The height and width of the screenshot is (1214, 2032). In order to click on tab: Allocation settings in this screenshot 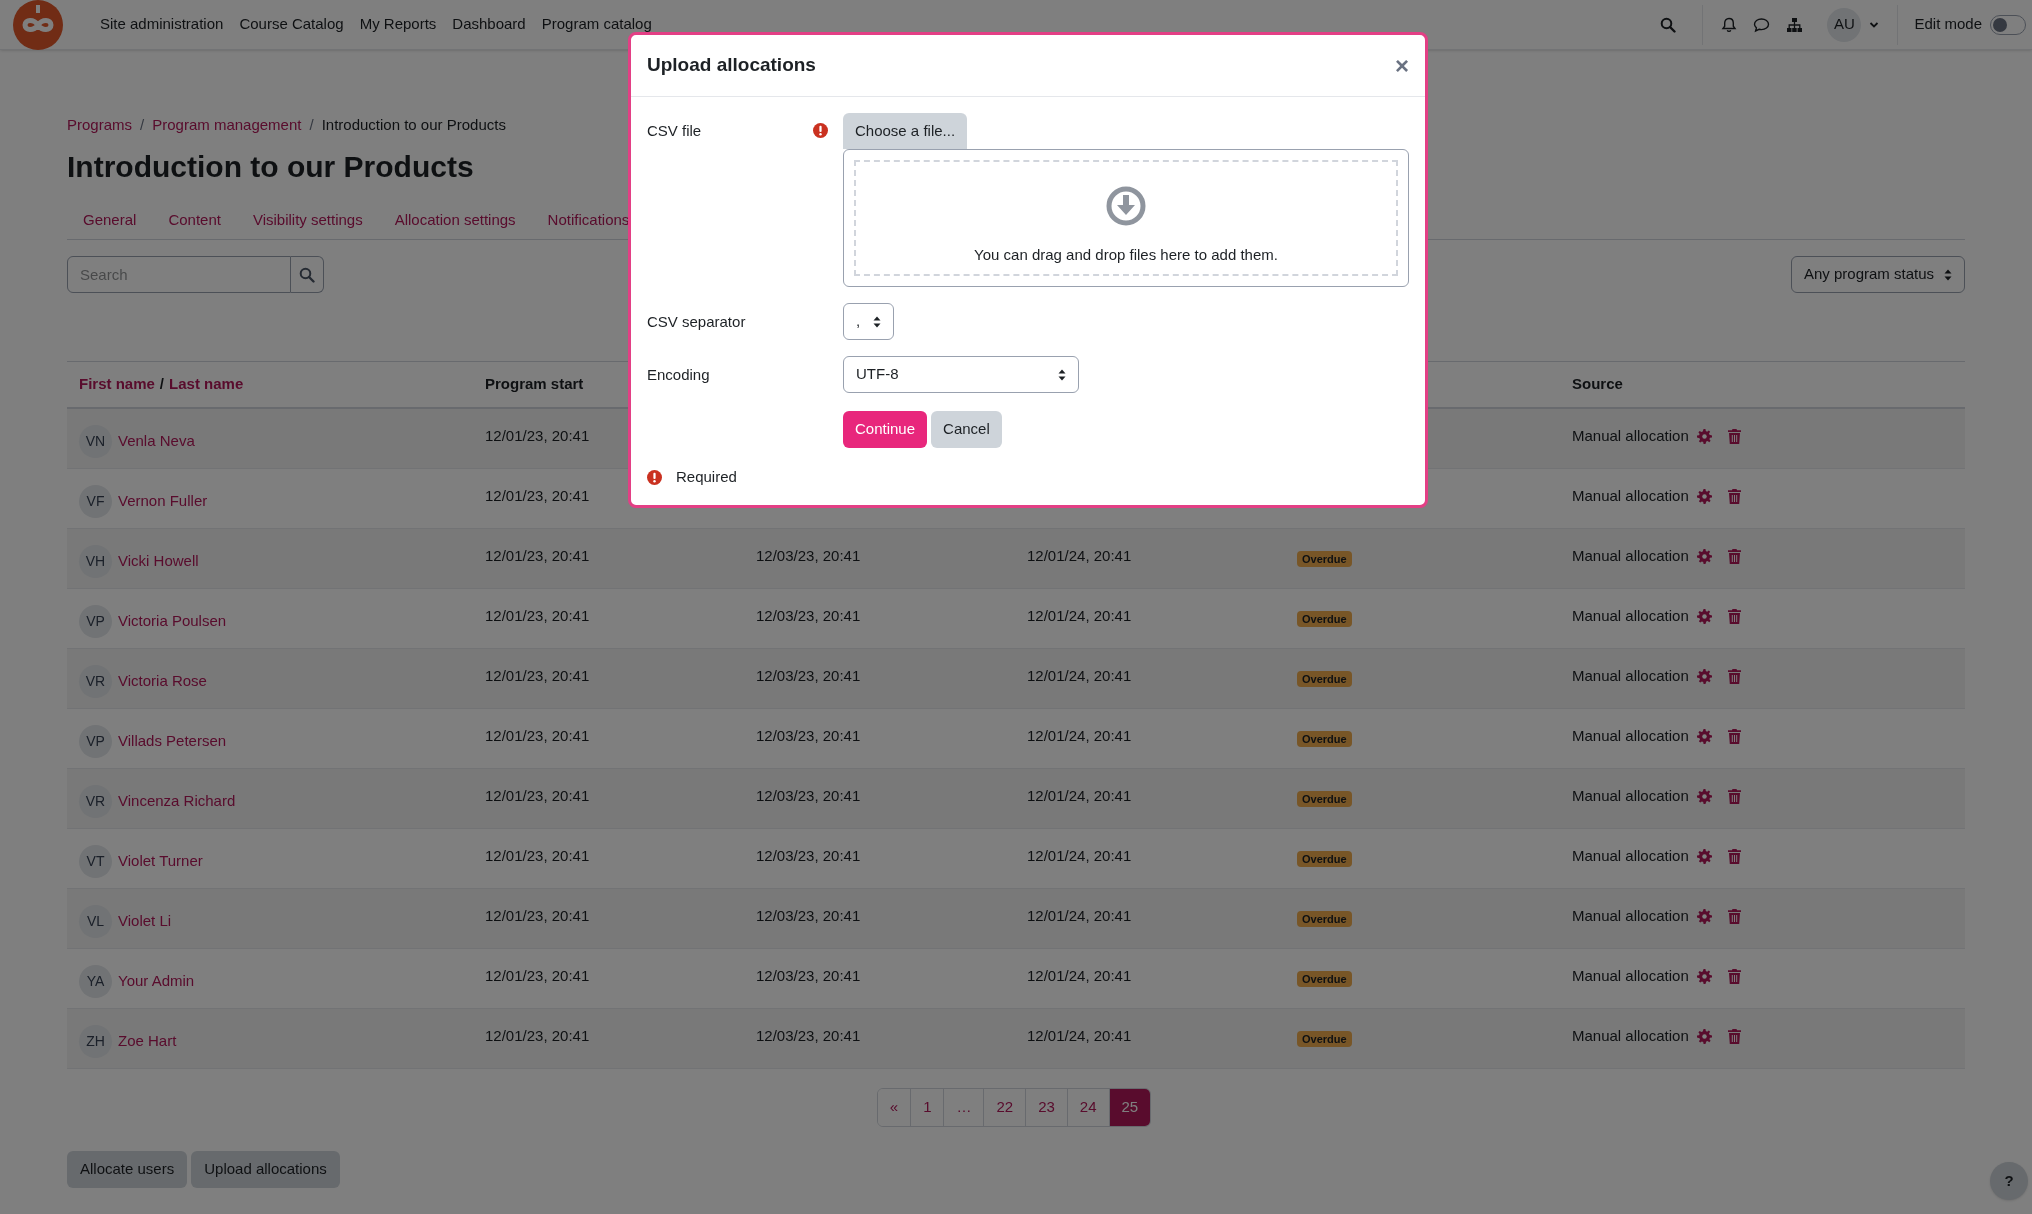, I will do `click(455, 219)`.